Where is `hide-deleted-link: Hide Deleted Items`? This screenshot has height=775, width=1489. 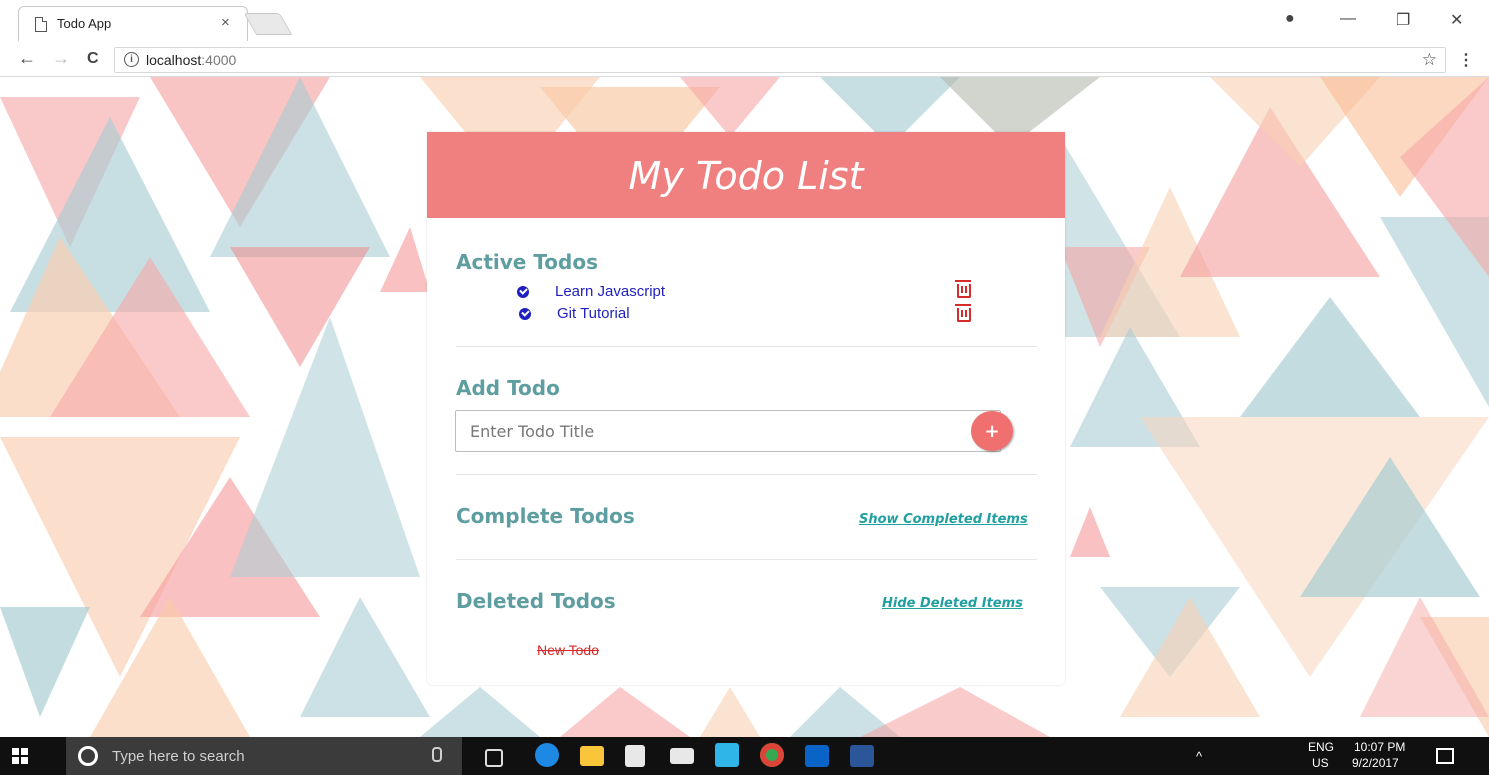
hide-deleted-link: Hide Deleted Items is located at coordinates (952, 603).